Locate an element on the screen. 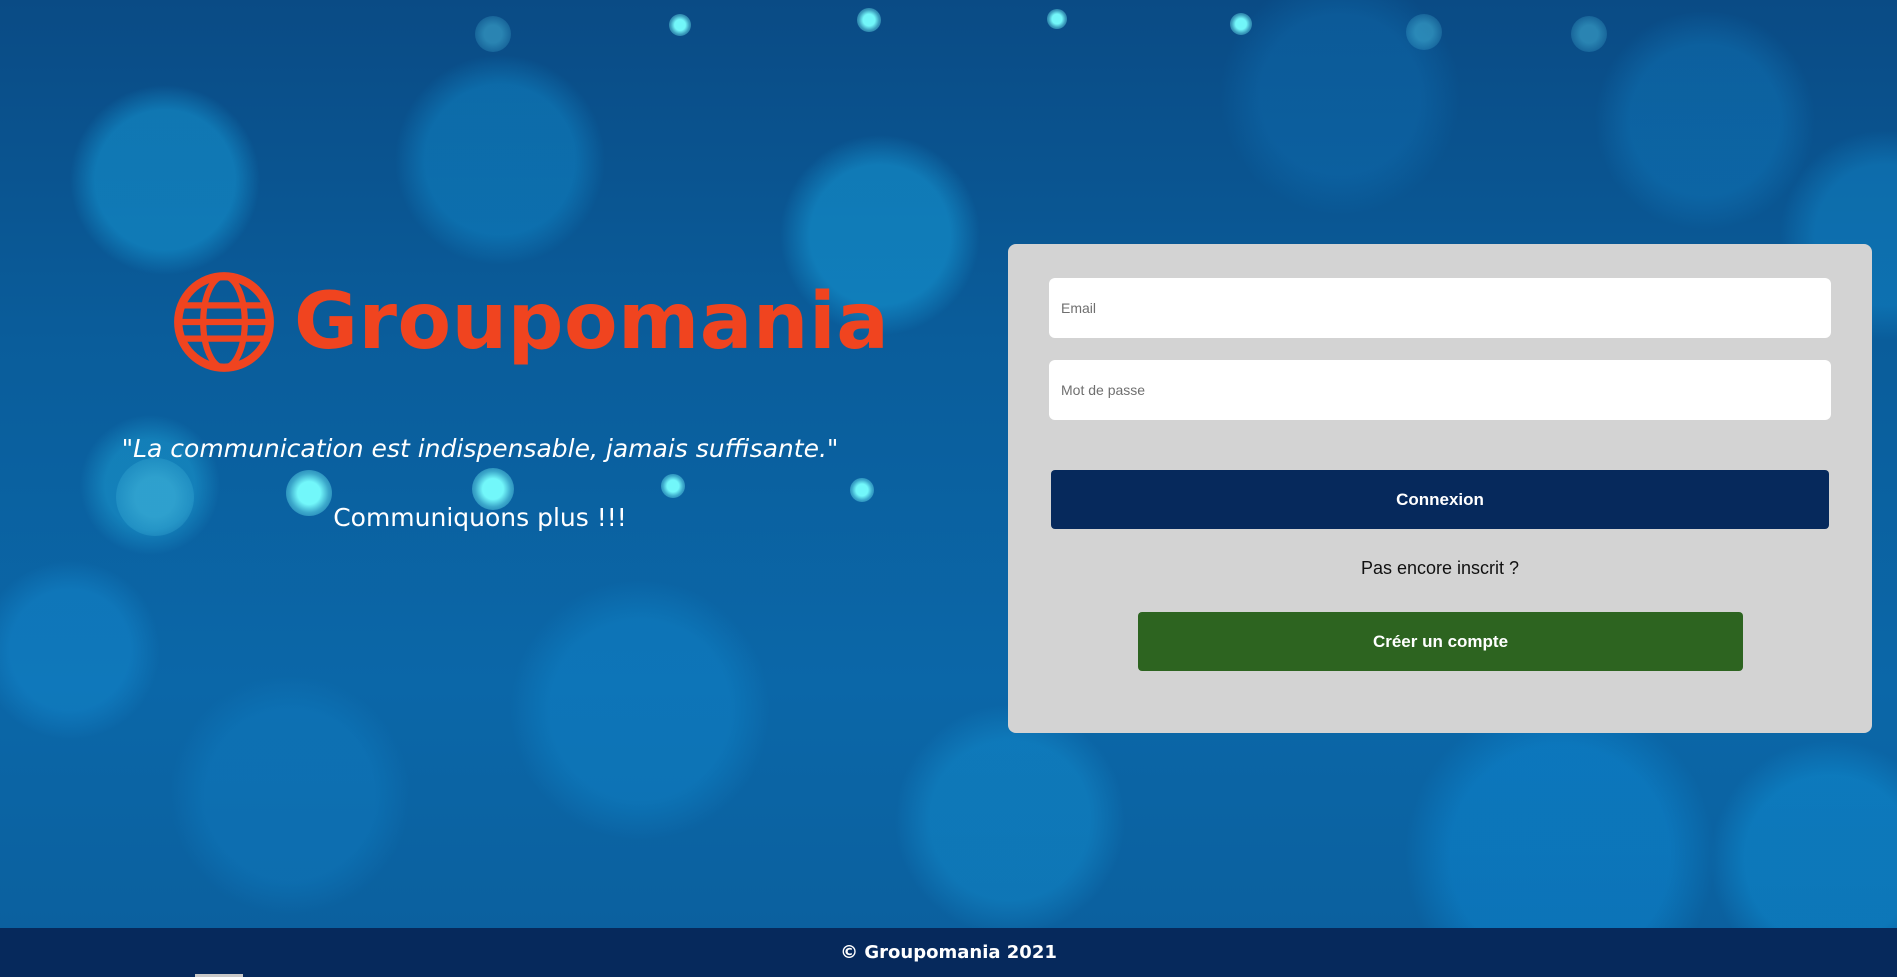 The image size is (1897, 977). create-account-button: Créer un compte is located at coordinates (1440, 641).